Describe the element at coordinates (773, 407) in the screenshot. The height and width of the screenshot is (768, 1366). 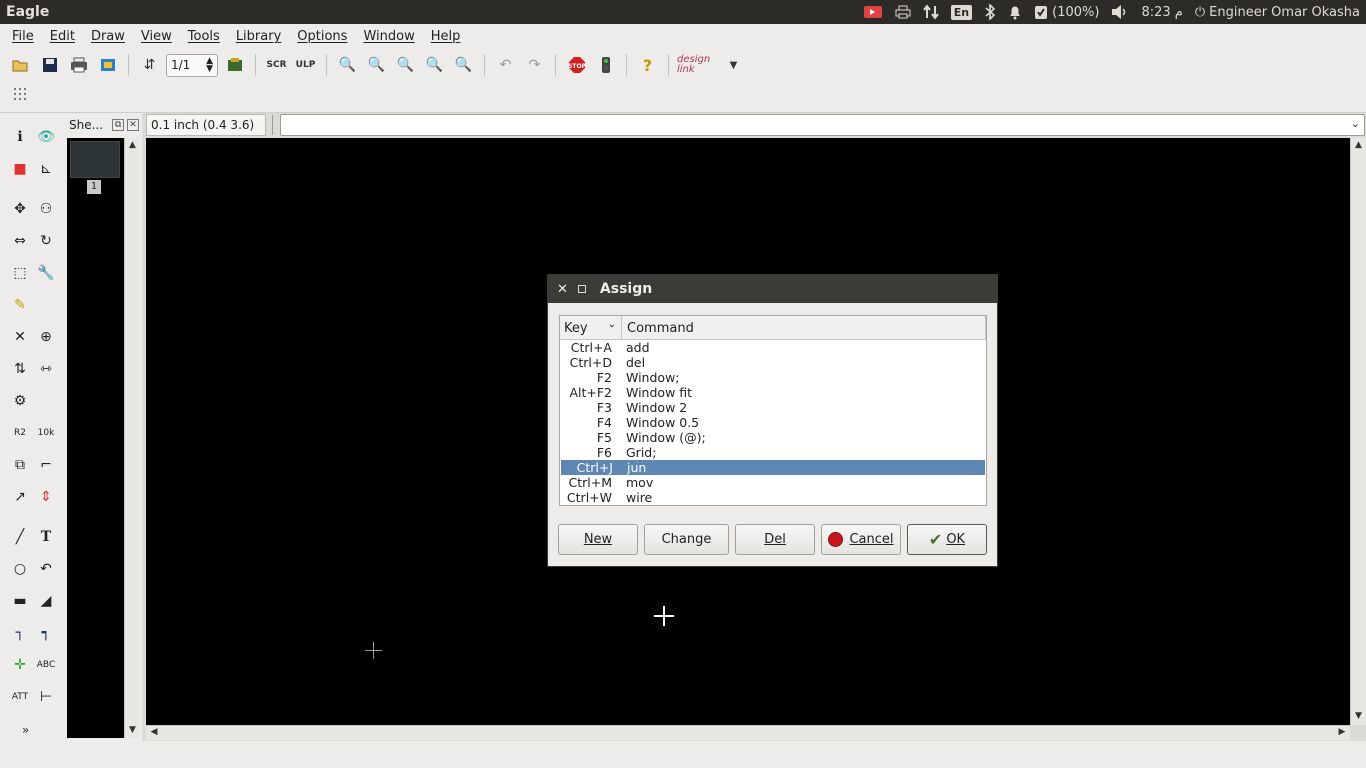
I see `table-row: F3 Window 2` at that location.